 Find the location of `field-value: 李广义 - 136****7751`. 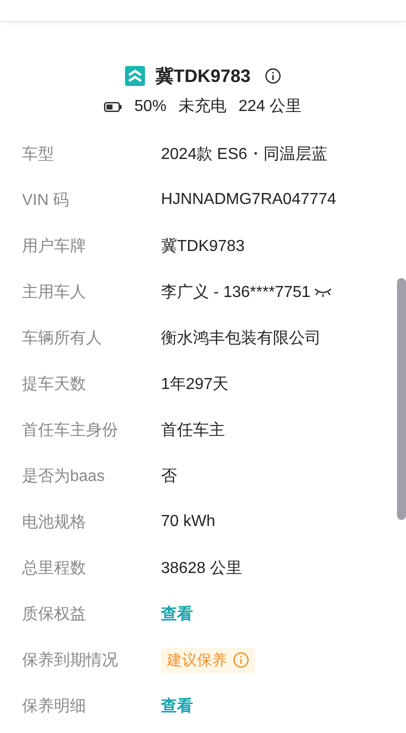

field-value: 李广义 - 136****7751 is located at coordinates (235, 292).